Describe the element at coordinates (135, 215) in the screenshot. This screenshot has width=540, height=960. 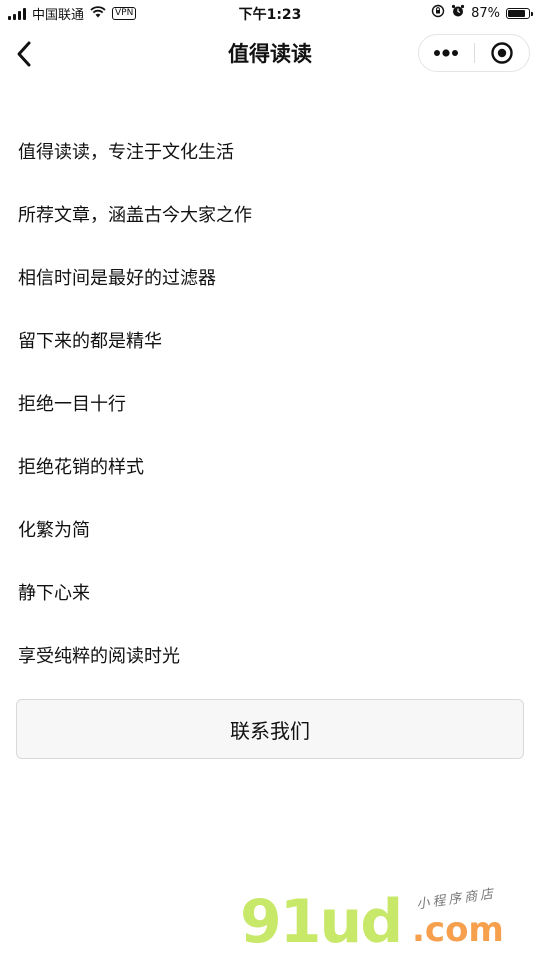
I see `intro-line: 所荐文章，涵盖古今大家之作` at that location.